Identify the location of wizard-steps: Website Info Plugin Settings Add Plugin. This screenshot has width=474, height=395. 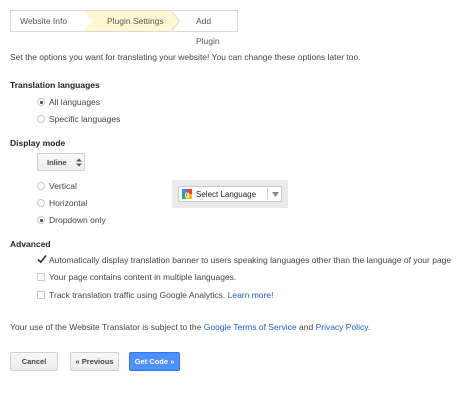
(124, 28).